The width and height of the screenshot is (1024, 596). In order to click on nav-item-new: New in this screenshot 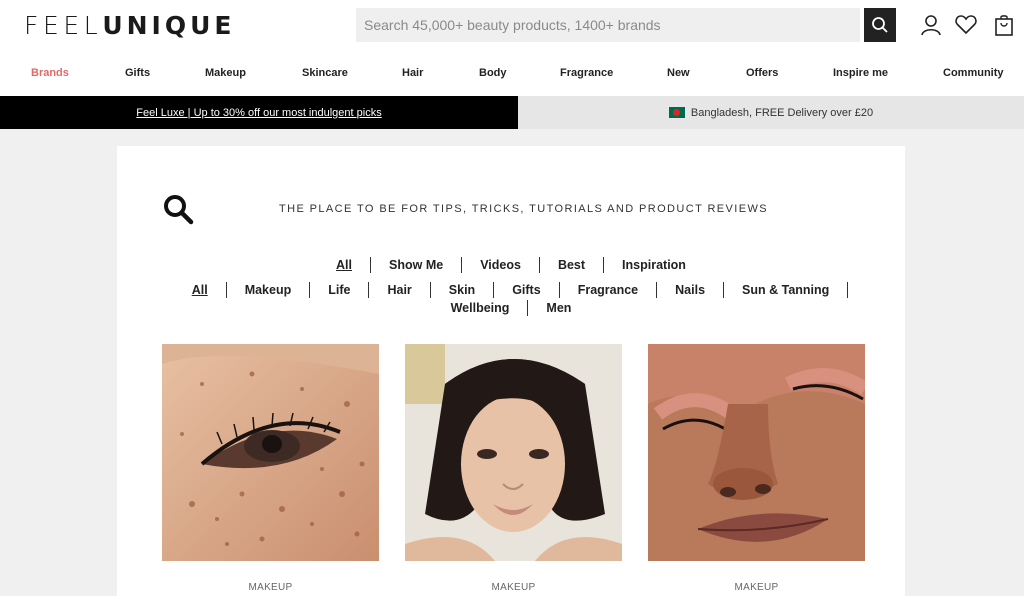, I will do `click(678, 73)`.